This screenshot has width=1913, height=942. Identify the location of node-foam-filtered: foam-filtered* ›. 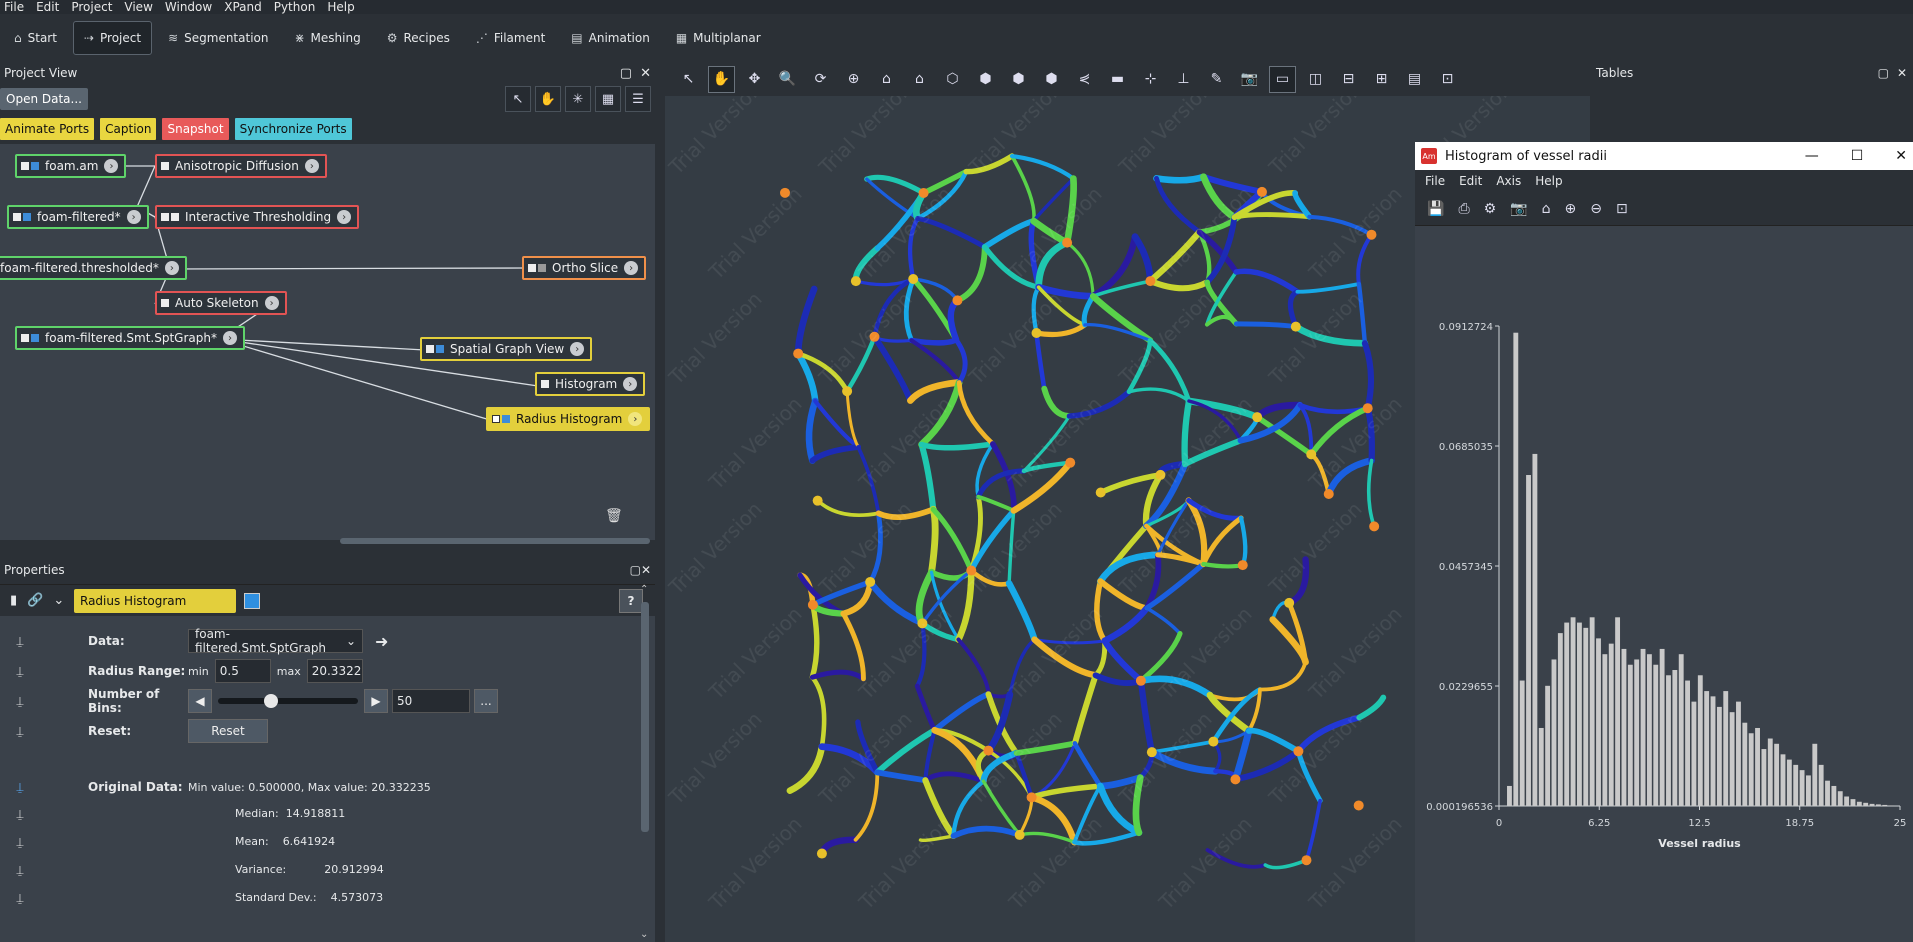
(78, 217).